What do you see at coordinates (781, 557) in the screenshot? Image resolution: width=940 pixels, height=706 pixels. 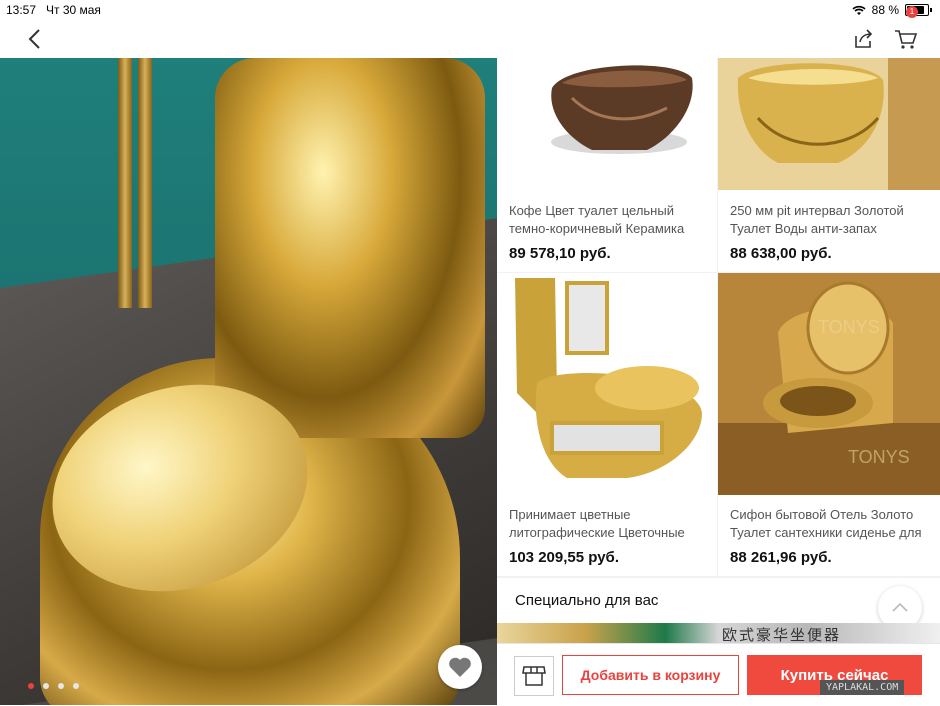 I see `product-price: 88 261,96 руб.` at bounding box center [781, 557].